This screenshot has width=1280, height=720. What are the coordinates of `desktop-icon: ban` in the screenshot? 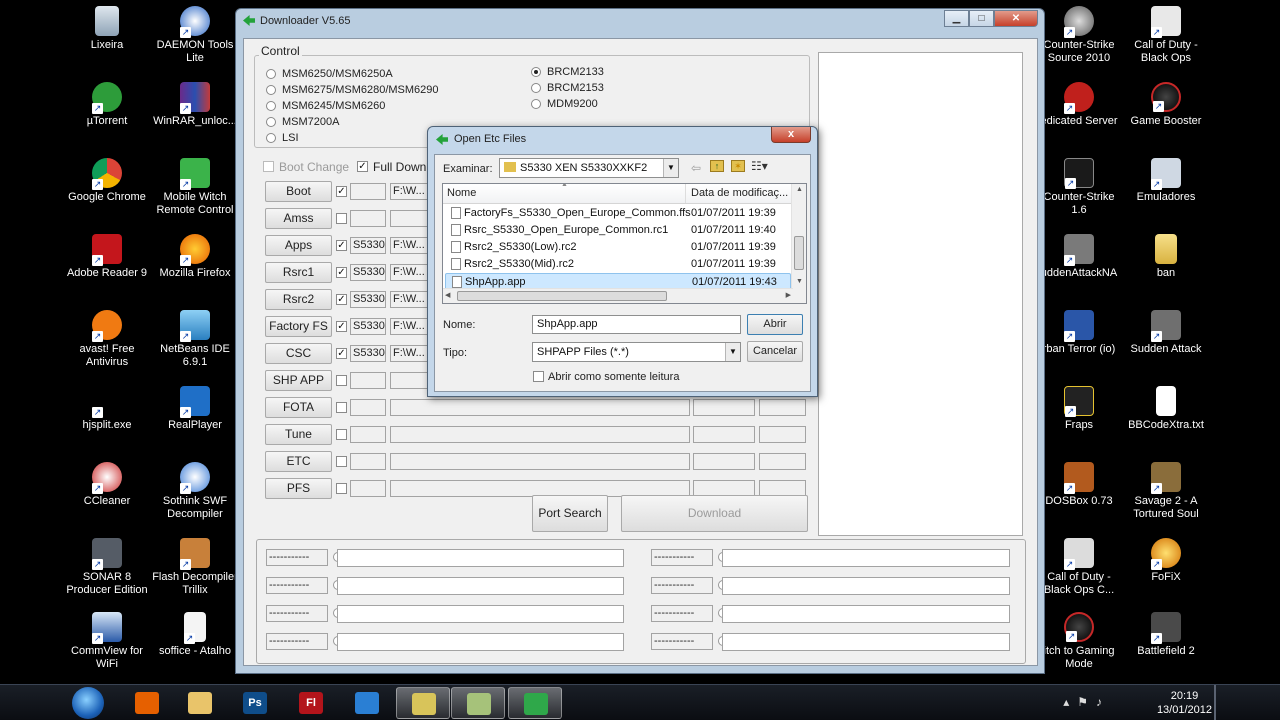 It's located at (1166, 257).